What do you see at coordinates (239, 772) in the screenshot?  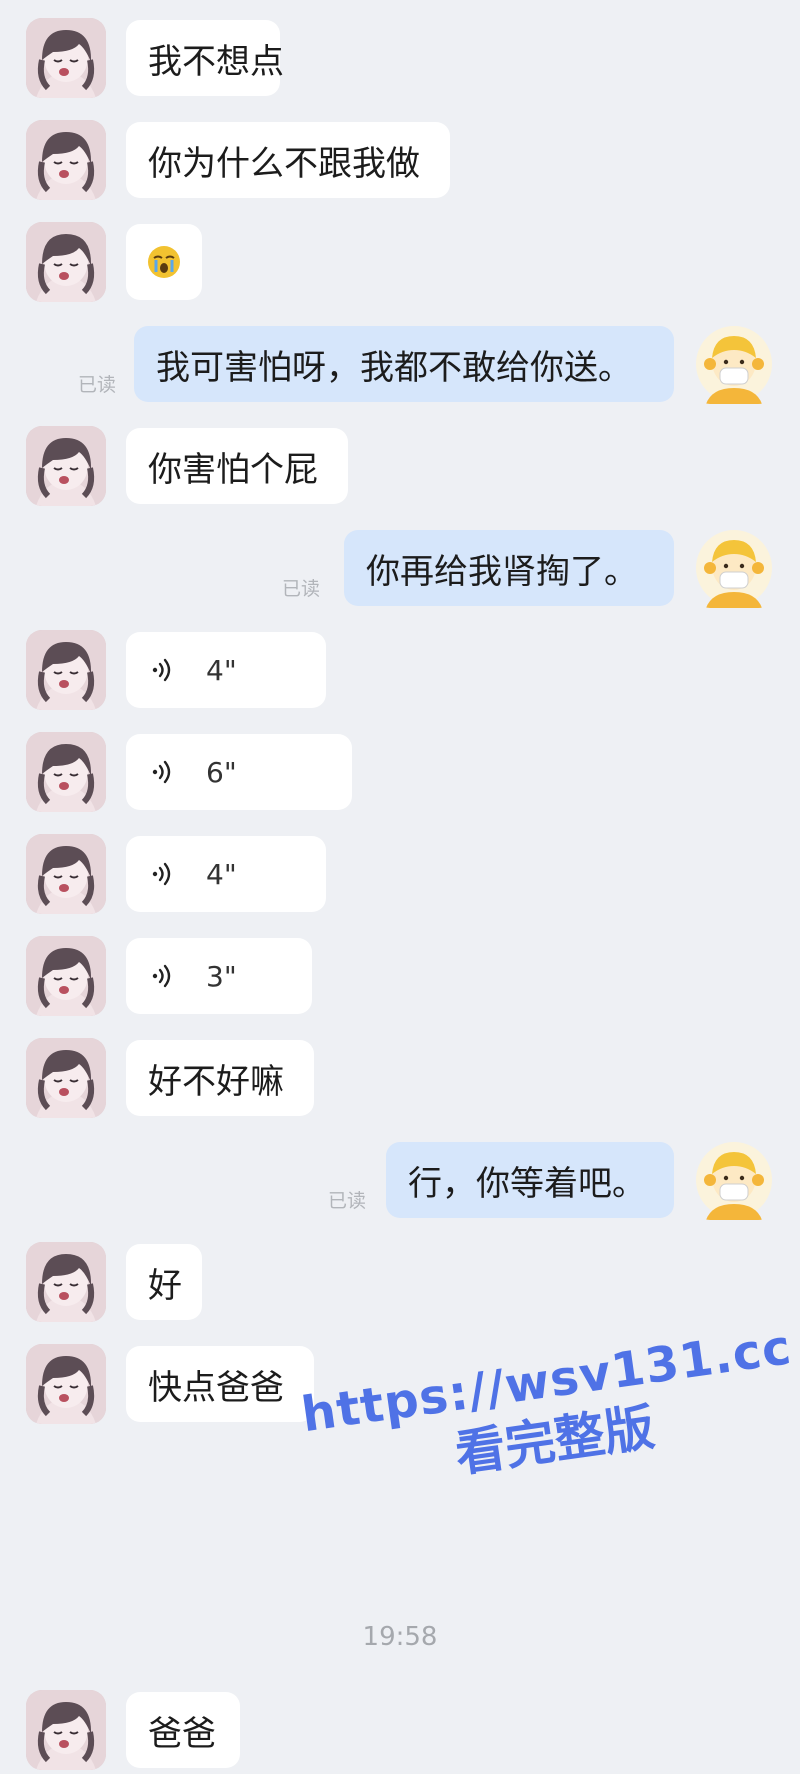 I see `voice-message: 6"` at bounding box center [239, 772].